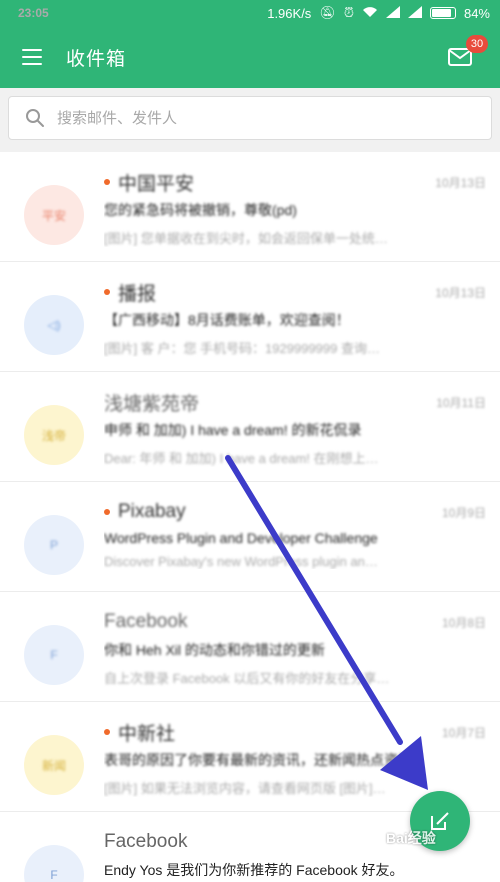 The width and height of the screenshot is (500, 882). What do you see at coordinates (32, 57) in the screenshot?
I see `menu-icon` at bounding box center [32, 57].